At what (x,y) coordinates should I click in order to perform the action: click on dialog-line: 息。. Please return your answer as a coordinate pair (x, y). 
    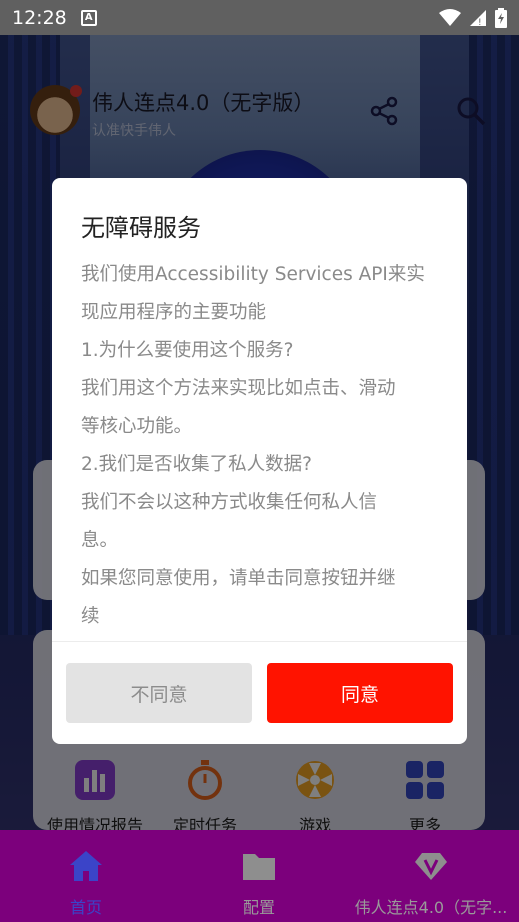
    Looking at the image, I should click on (100, 540).